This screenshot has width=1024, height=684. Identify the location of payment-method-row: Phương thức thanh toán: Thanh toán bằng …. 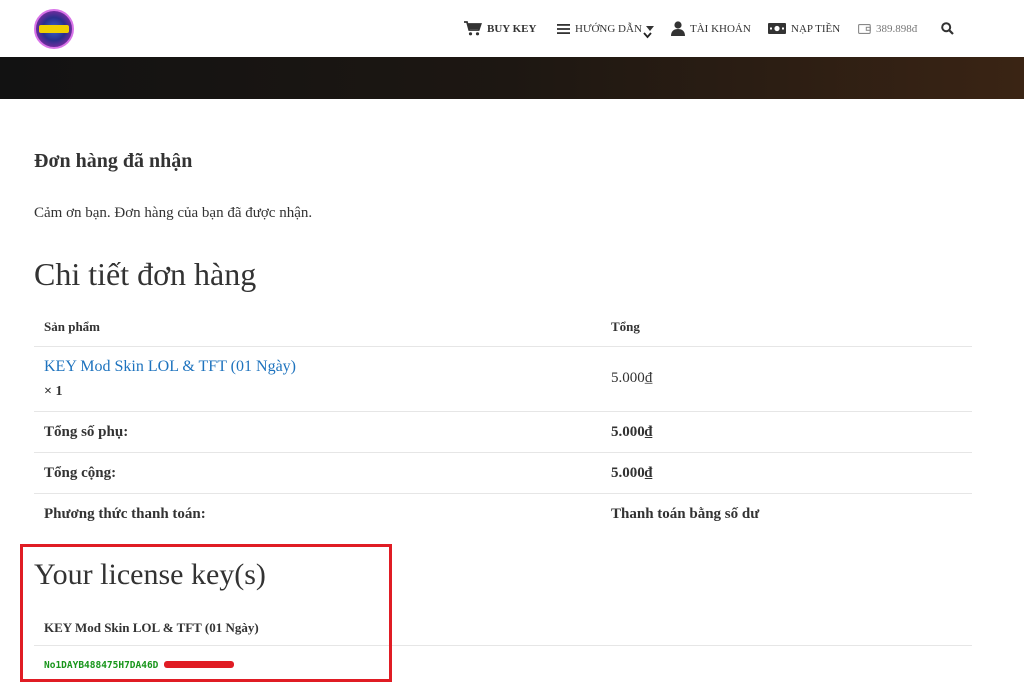
(503, 514).